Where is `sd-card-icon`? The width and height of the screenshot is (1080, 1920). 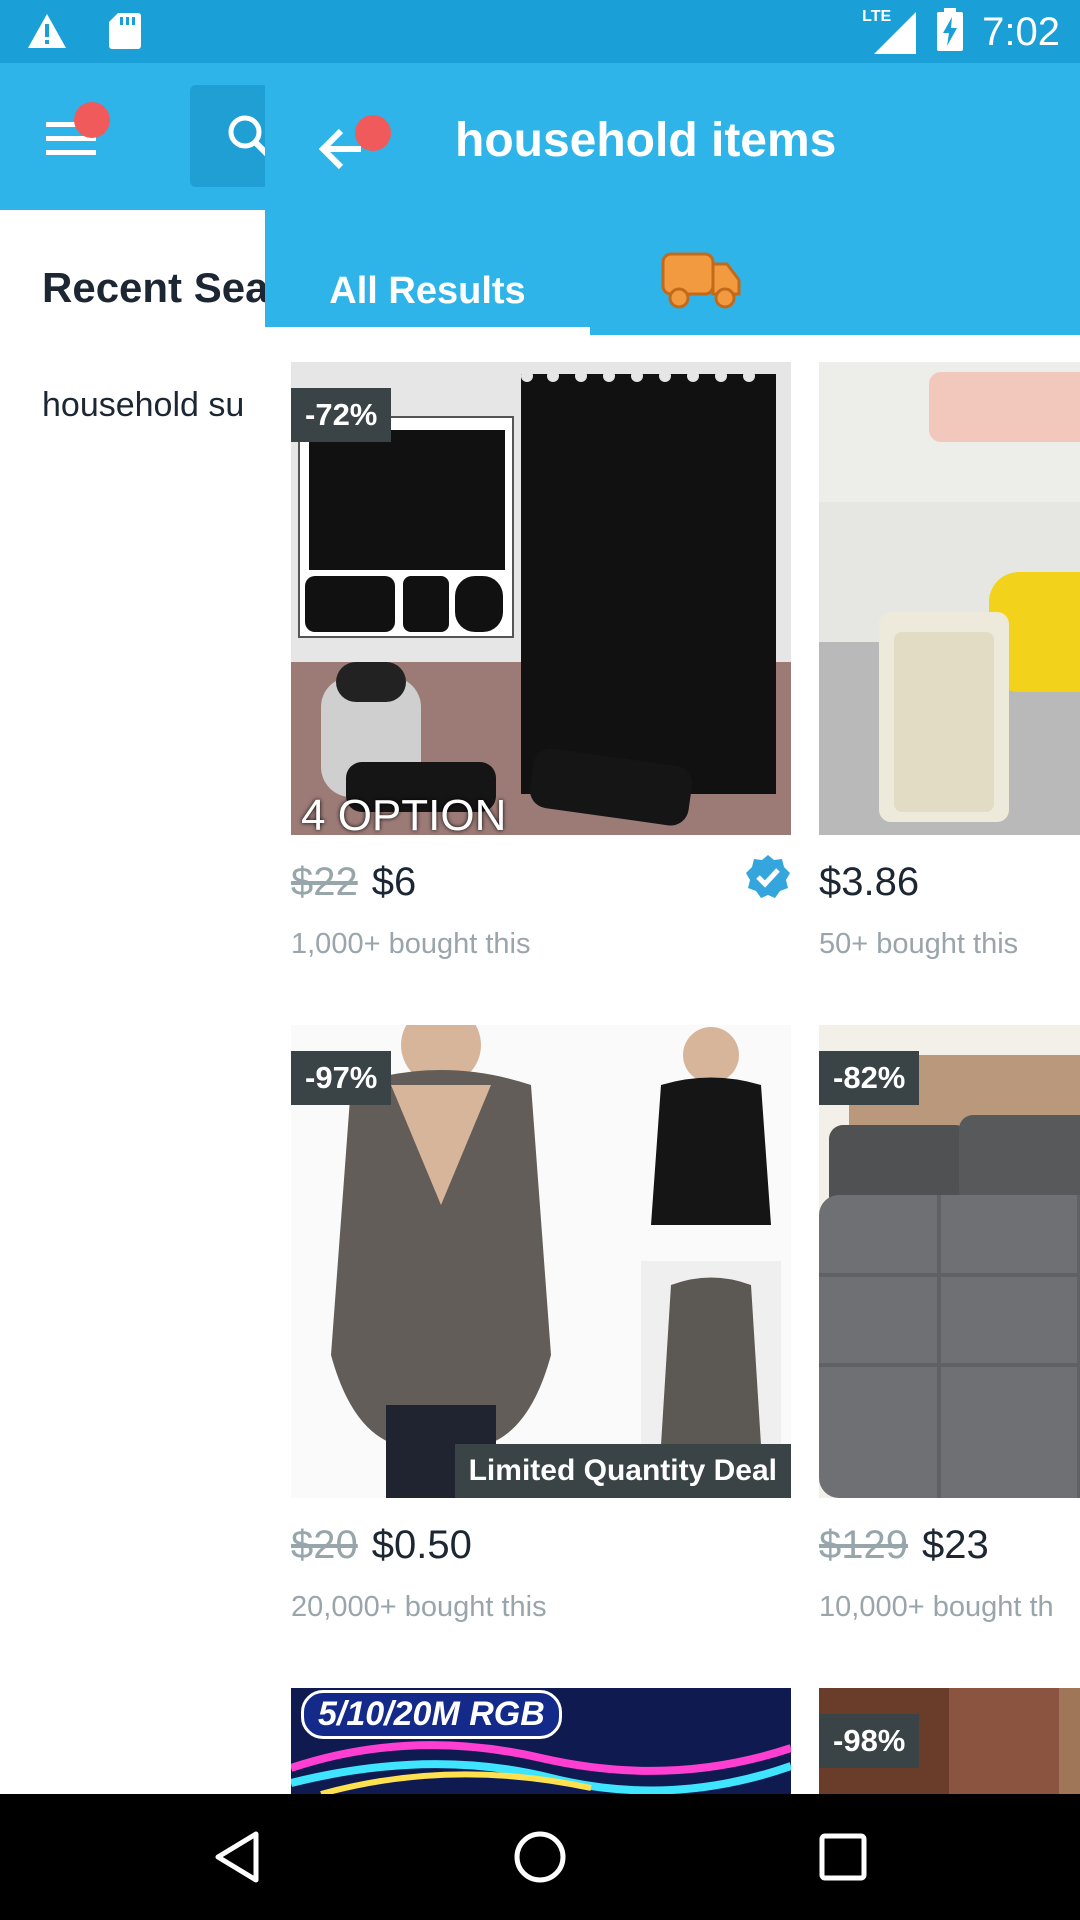 sd-card-icon is located at coordinates (125, 33).